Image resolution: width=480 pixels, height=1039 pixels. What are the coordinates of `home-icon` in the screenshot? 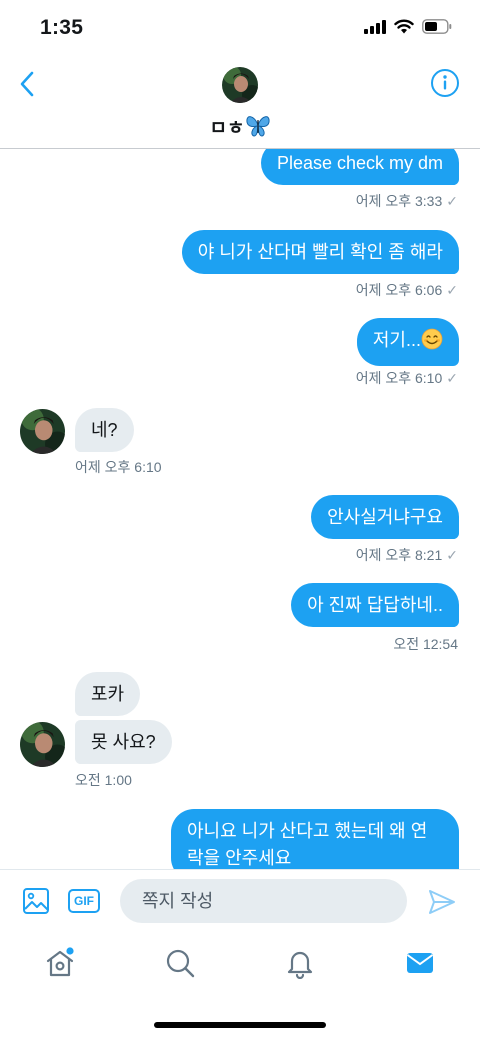 It's located at (60, 962).